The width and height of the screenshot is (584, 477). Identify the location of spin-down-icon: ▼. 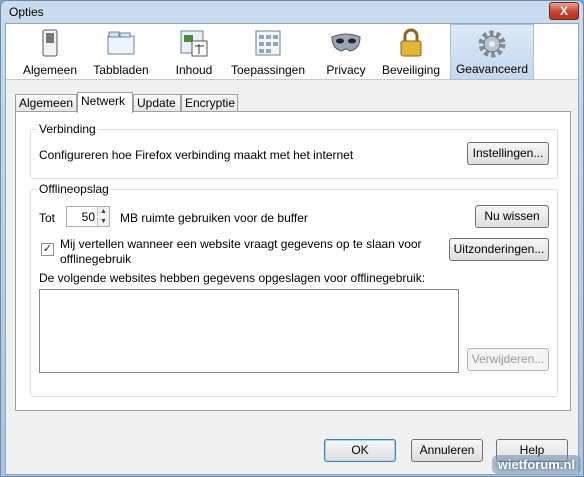
(103, 221).